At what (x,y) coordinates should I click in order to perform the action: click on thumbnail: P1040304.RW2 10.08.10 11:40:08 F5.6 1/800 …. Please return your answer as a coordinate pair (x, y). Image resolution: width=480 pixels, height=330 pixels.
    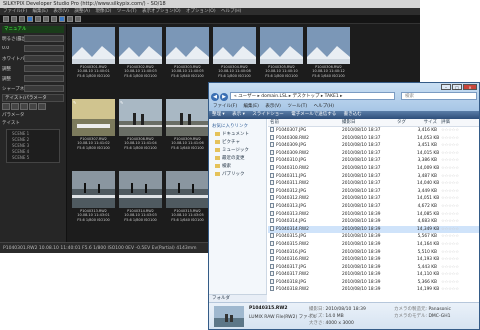
    Looking at the image, I should click on (234, 57).